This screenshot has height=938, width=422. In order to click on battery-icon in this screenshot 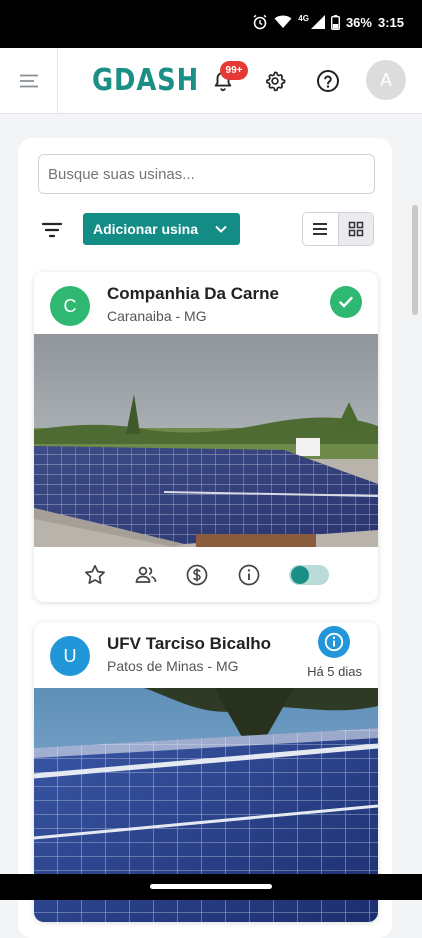, I will do `click(335, 22)`.